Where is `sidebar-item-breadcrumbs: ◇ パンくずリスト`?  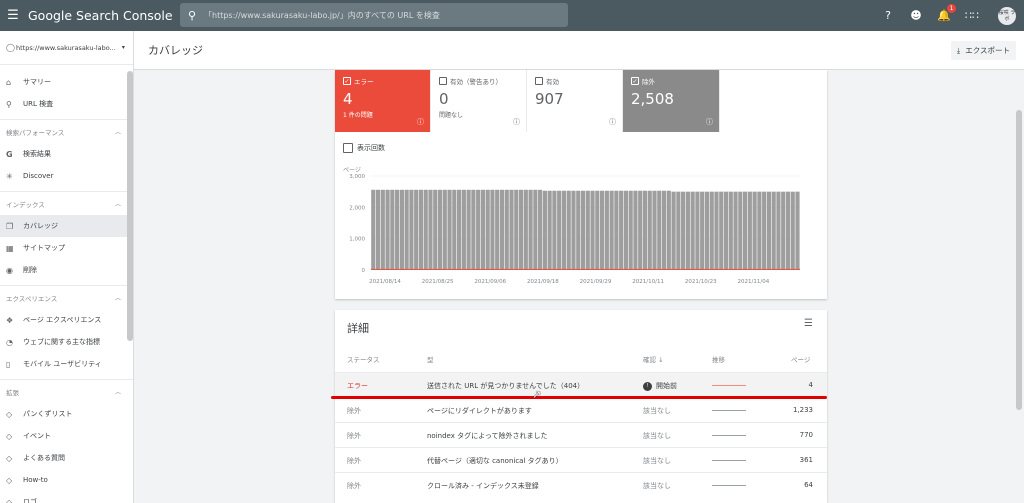
sidebar-item-breadcrumbs: ◇ パンくずリスト is located at coordinates (66, 414).